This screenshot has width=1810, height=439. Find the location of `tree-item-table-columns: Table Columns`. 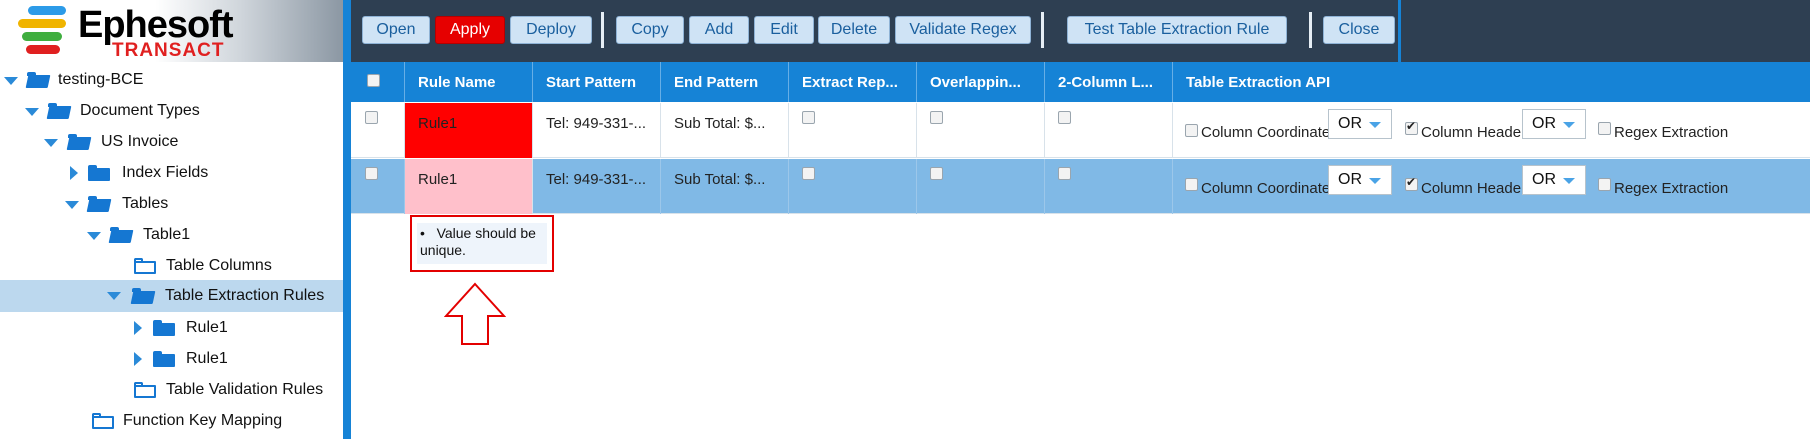

tree-item-table-columns: Table Columns is located at coordinates (170, 266).